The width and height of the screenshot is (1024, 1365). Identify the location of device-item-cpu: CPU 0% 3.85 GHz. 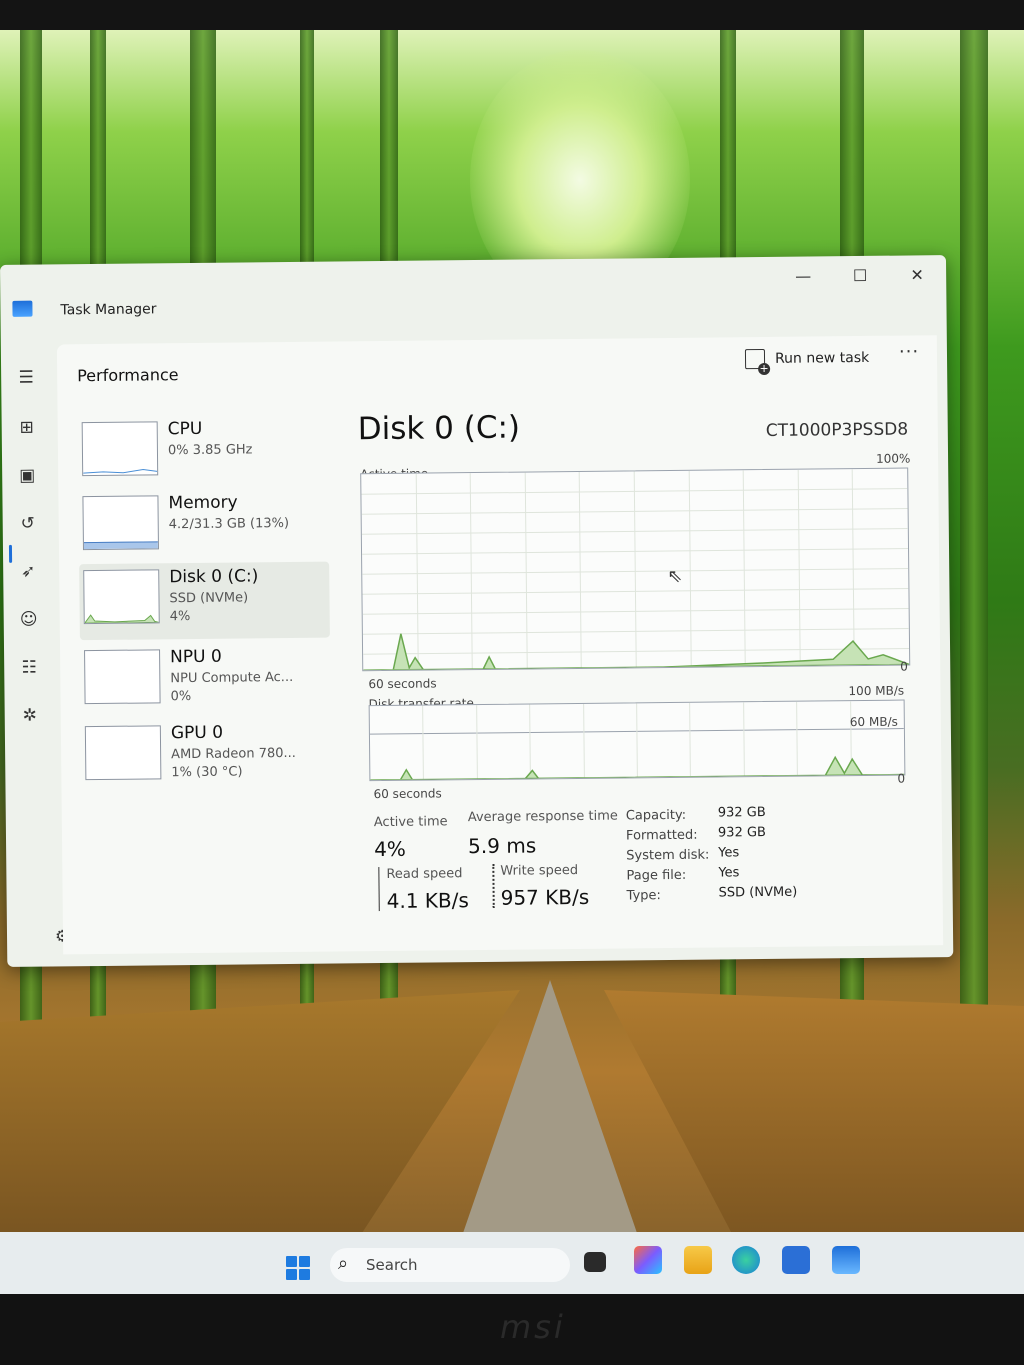
(203, 449).